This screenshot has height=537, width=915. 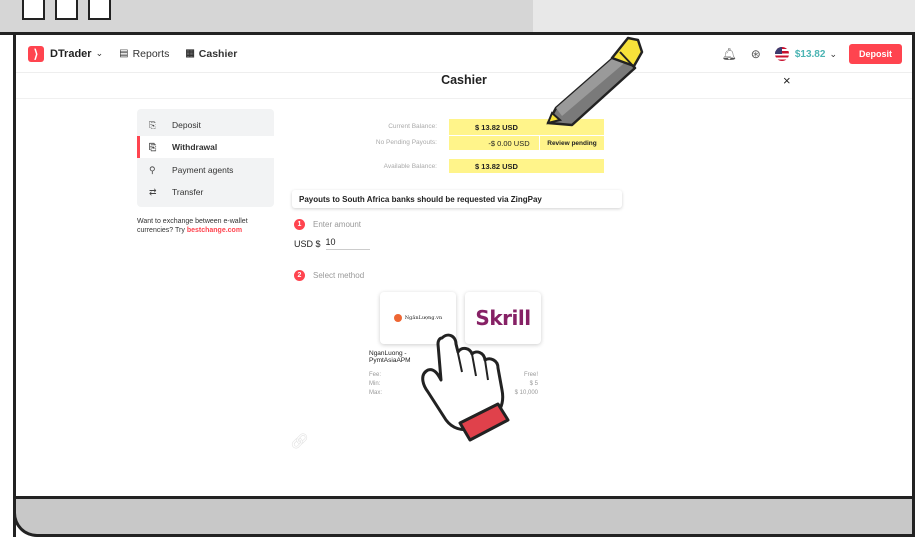 I want to click on highlighter-icon, so click(x=595, y=81).